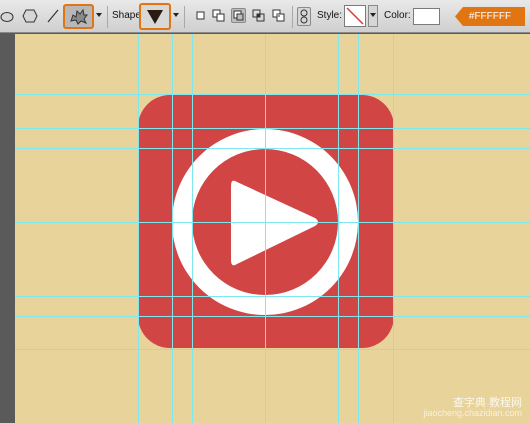  I want to click on style-dropdown-caret-icon, so click(373, 15).